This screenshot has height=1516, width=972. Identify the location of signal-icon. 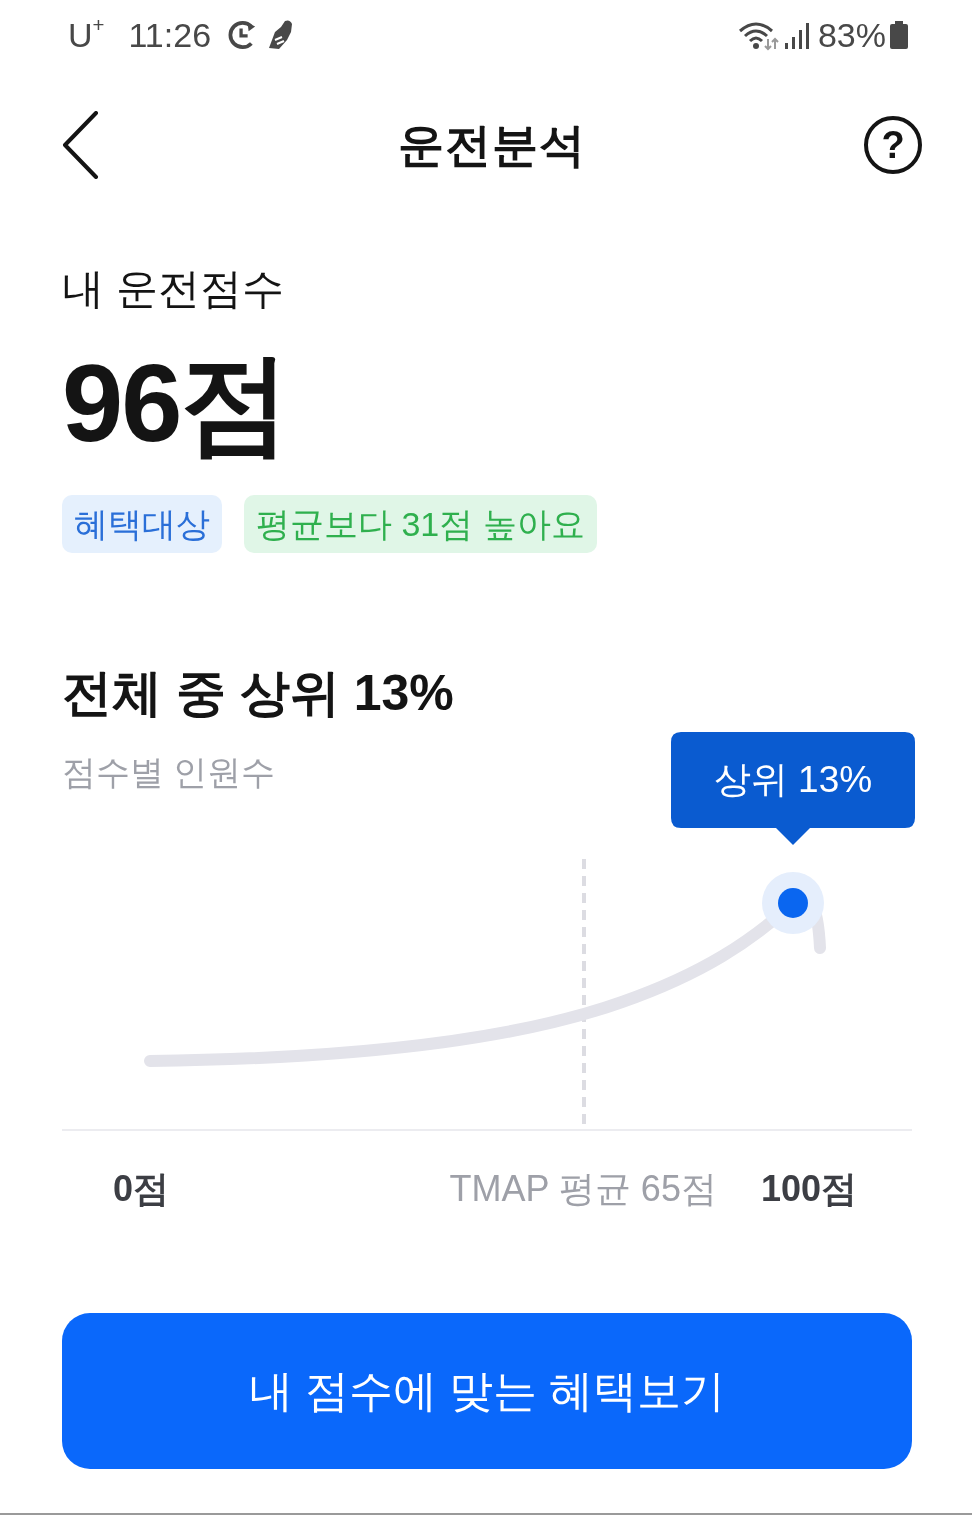
(796, 35).